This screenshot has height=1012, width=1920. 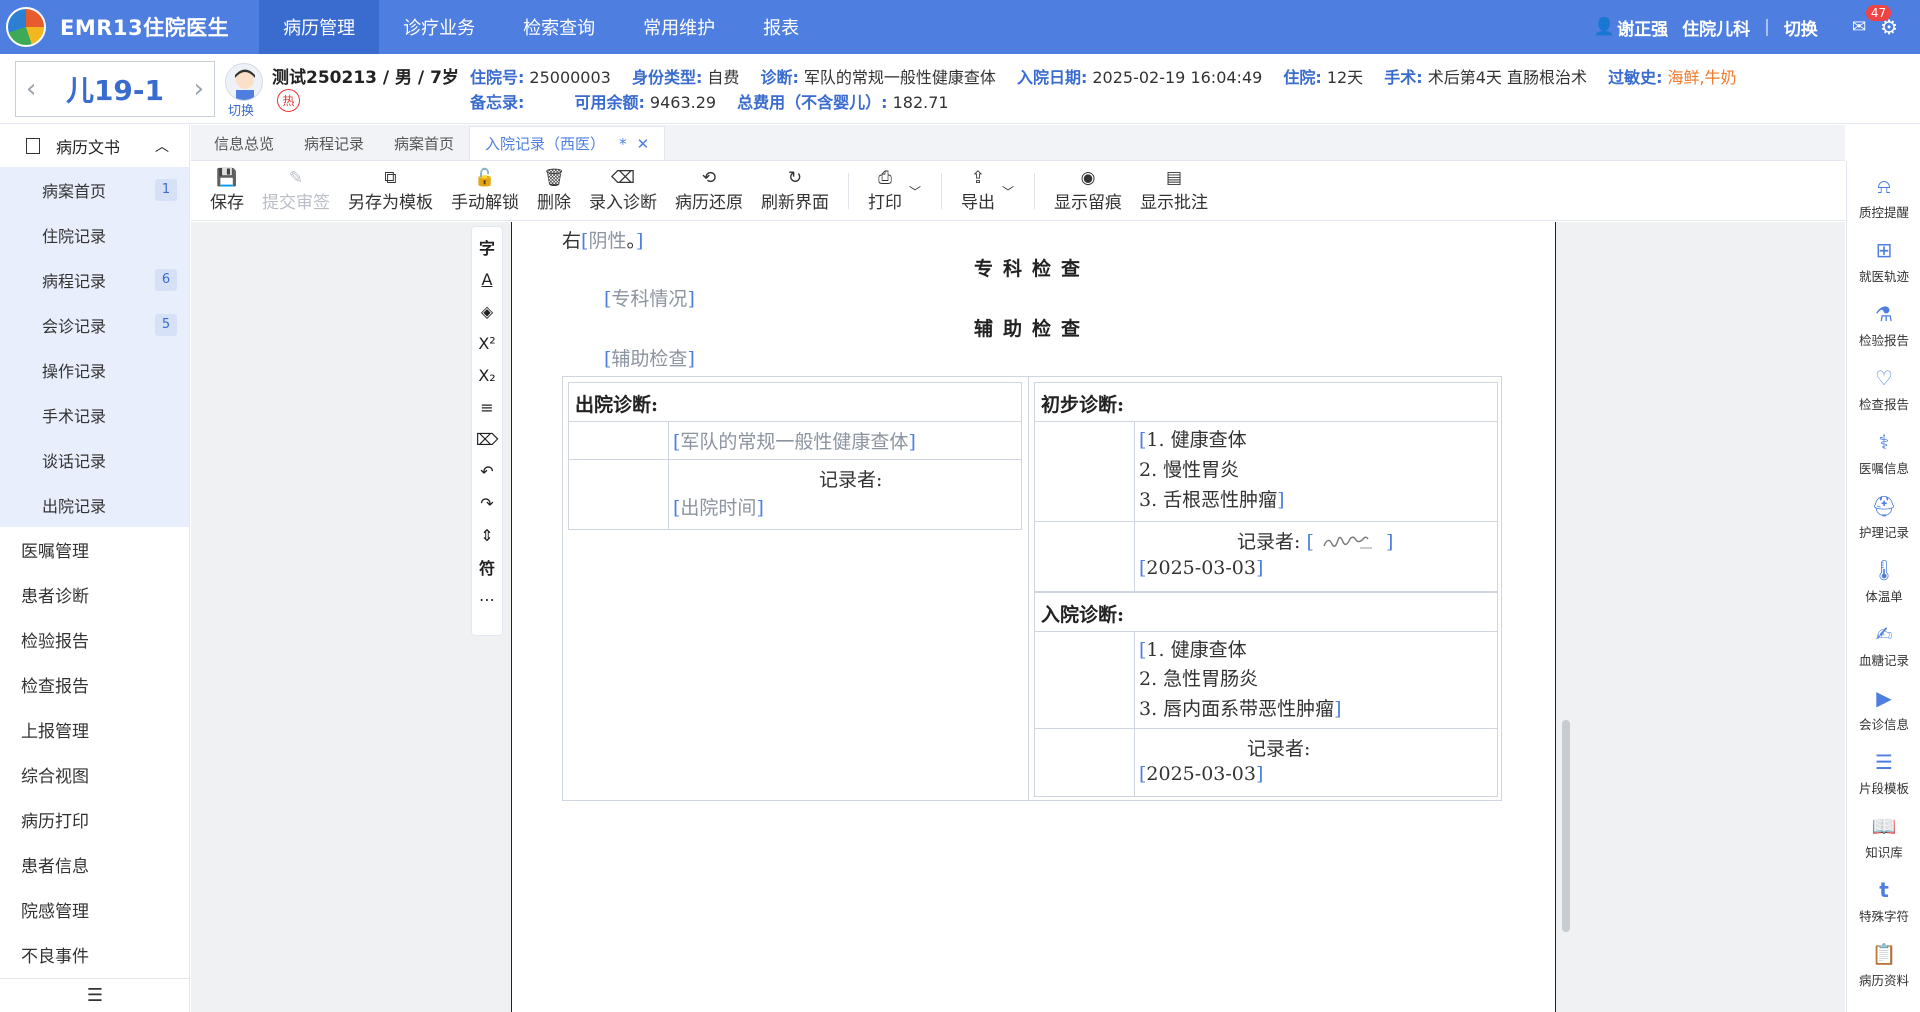 I want to click on superscript-icon: X², so click(x=487, y=343).